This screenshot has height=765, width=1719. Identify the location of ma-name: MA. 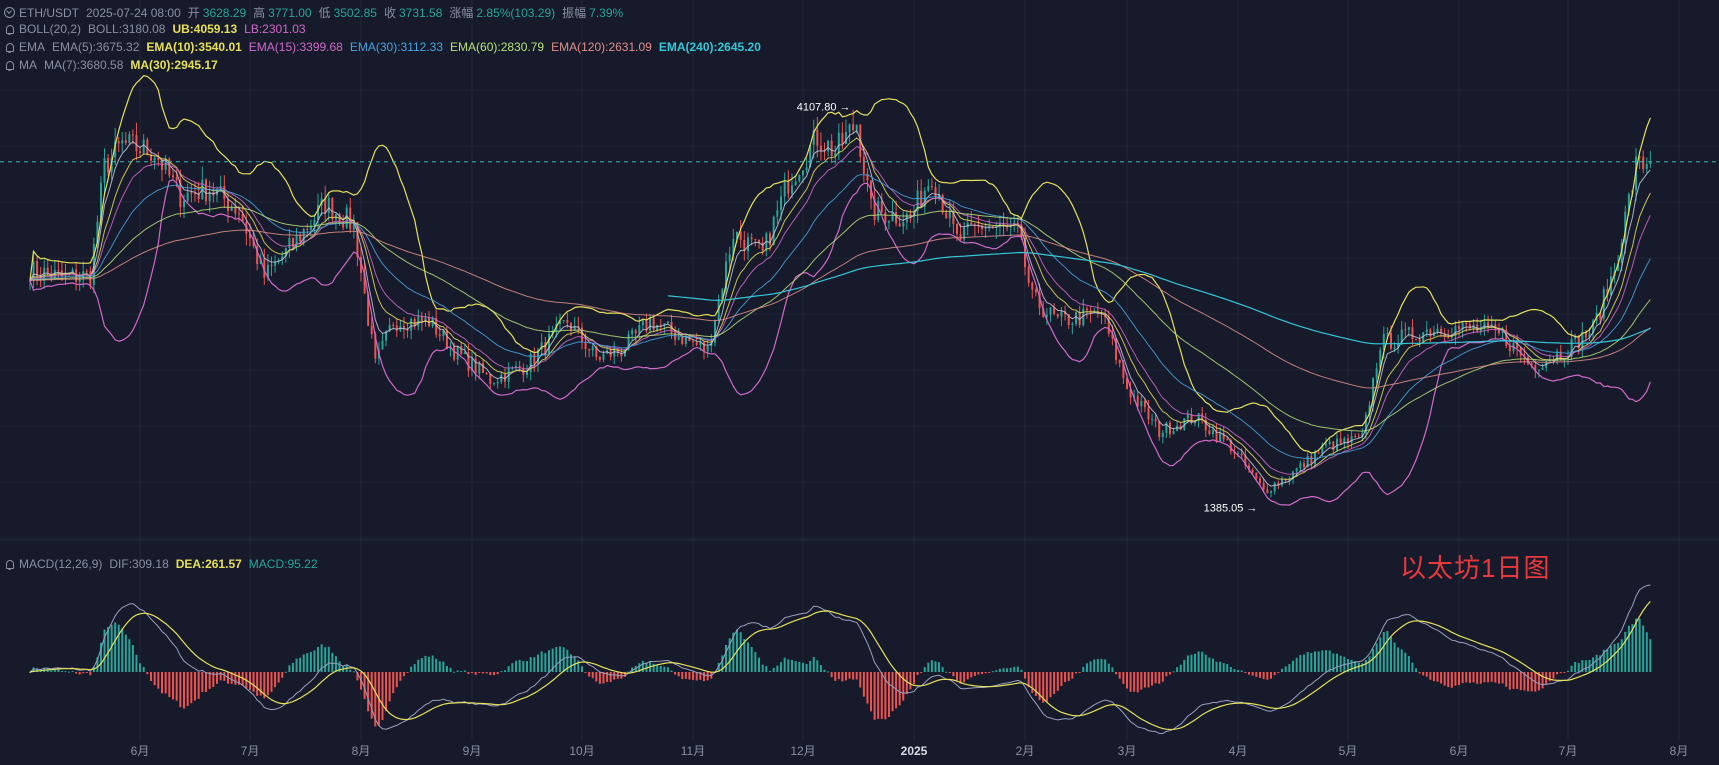
(28, 65).